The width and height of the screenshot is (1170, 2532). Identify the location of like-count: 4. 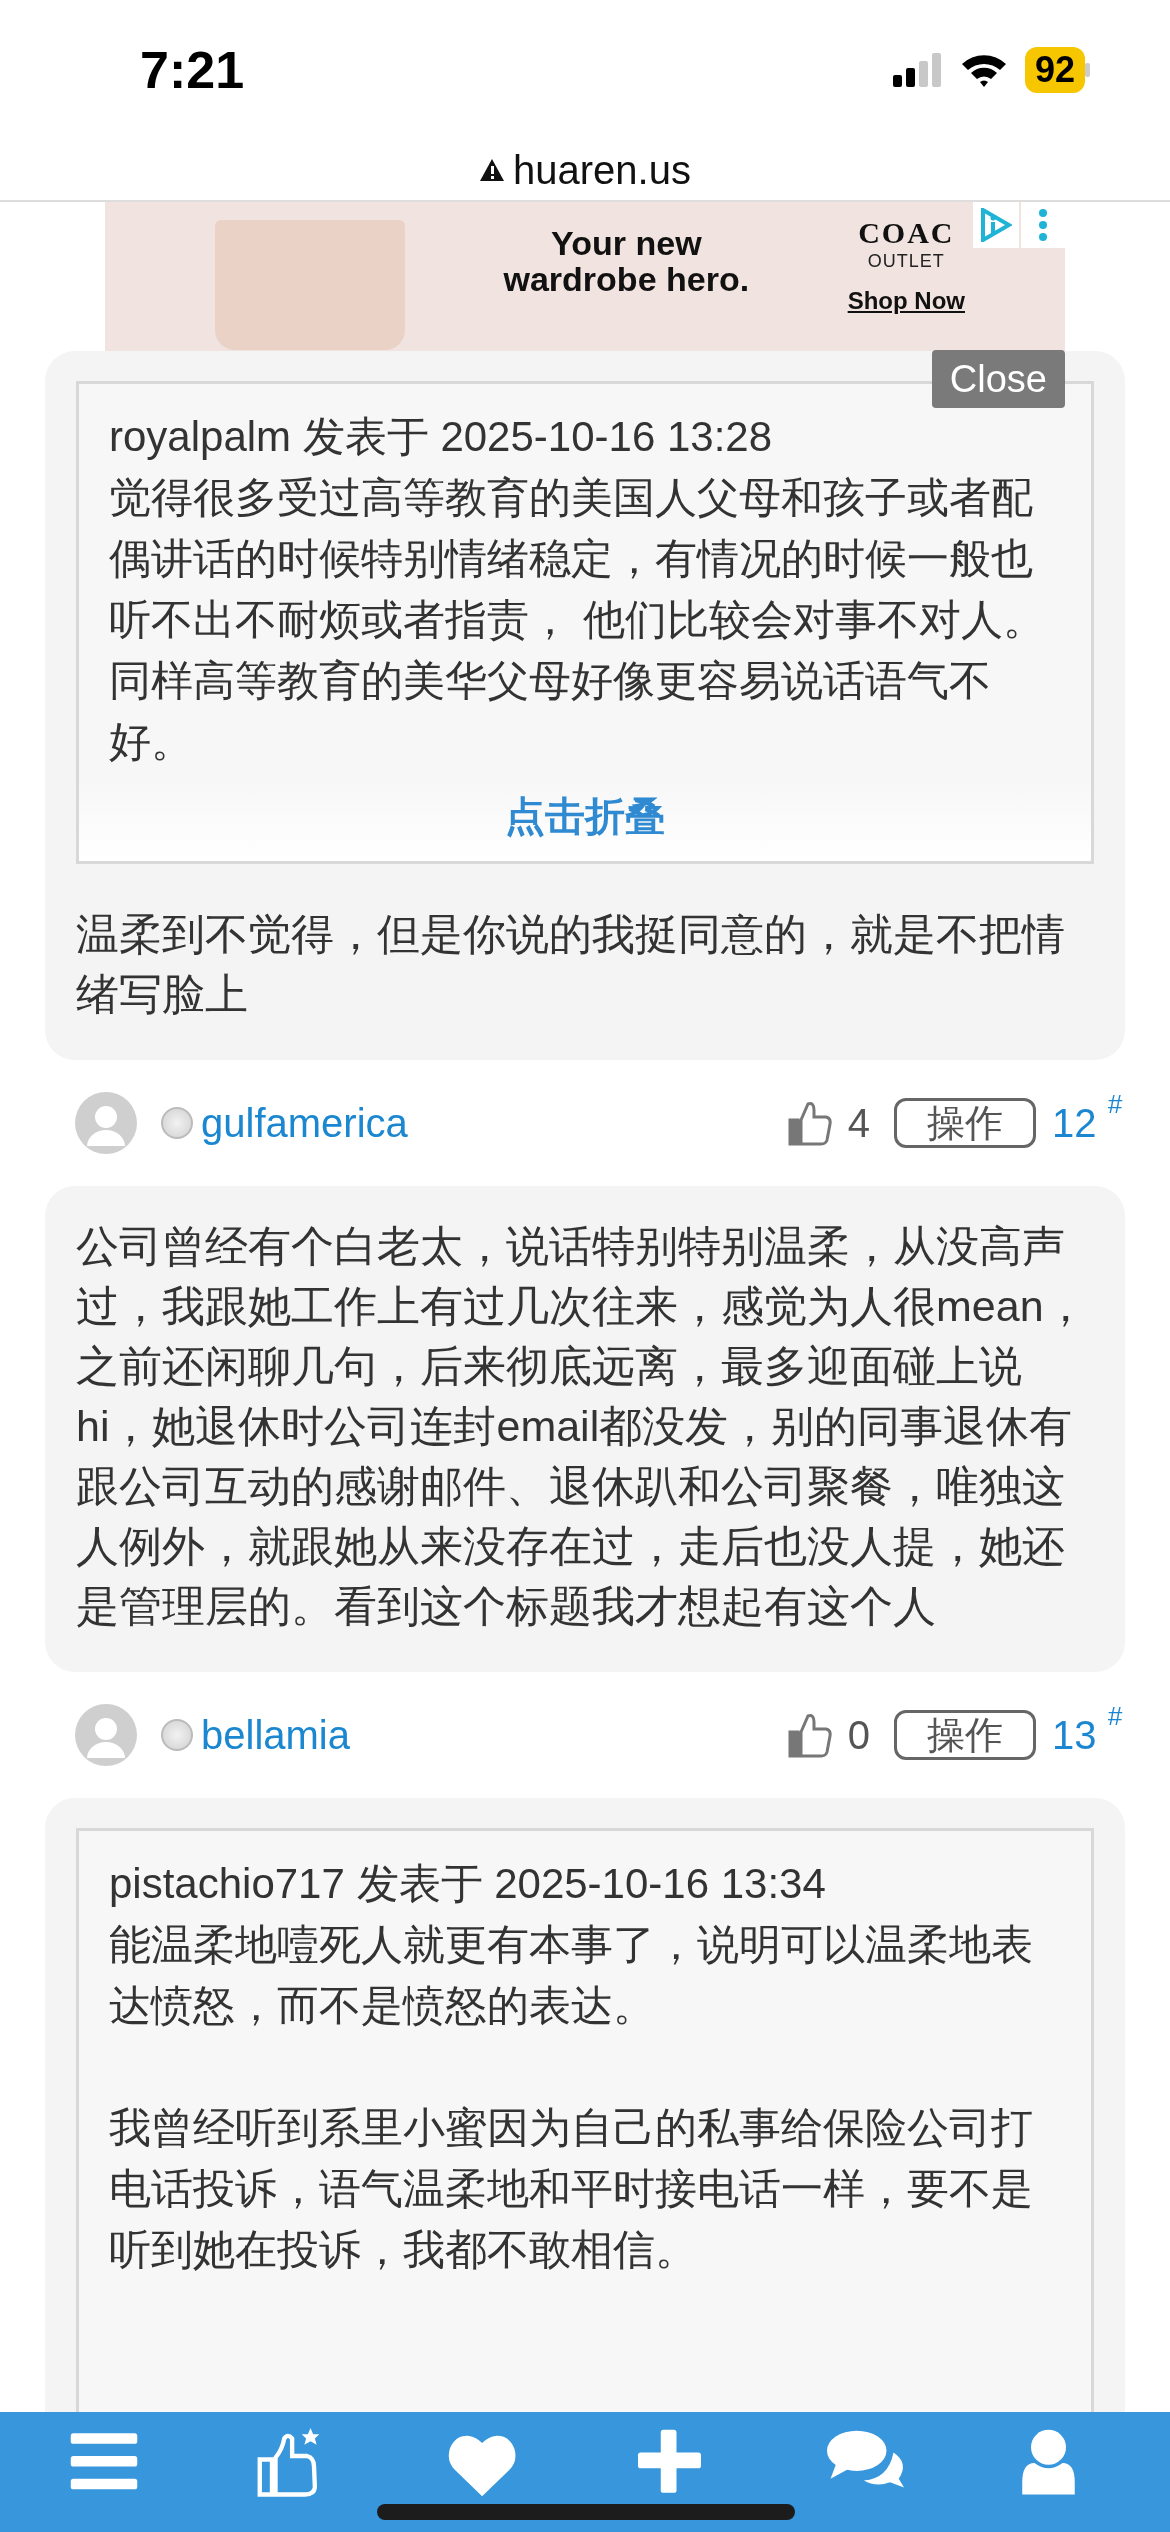
(858, 1123).